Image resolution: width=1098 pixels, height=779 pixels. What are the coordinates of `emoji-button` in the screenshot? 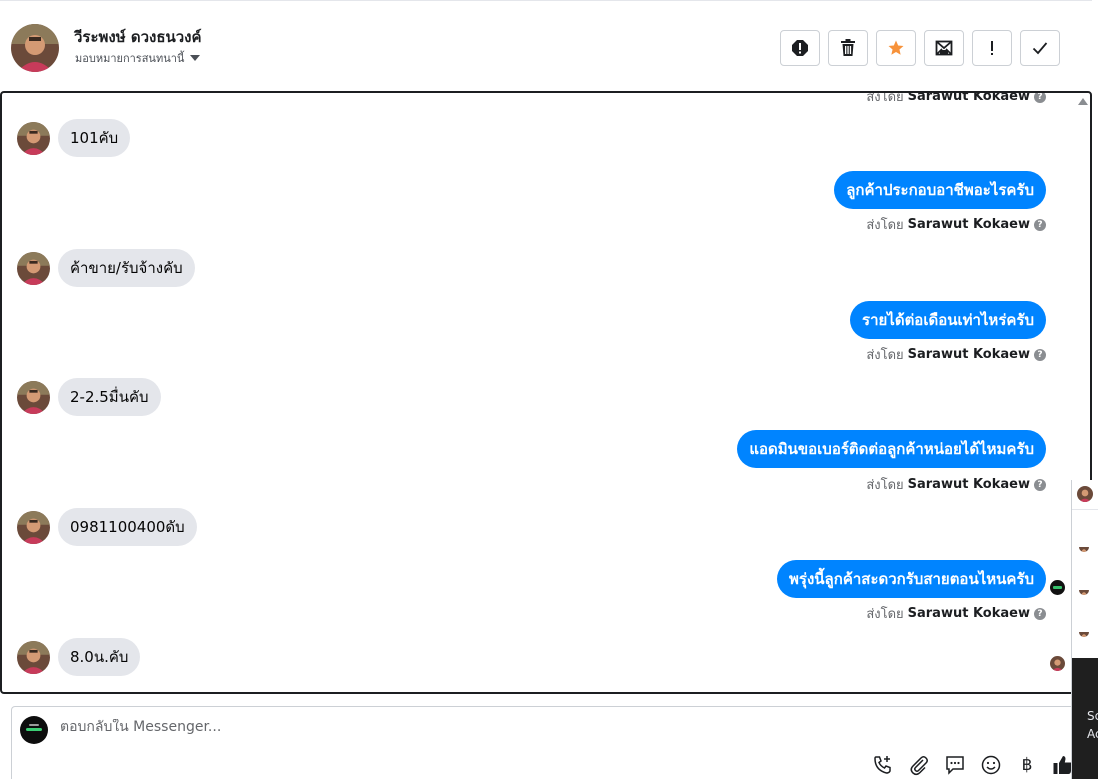 It's located at (991, 765).